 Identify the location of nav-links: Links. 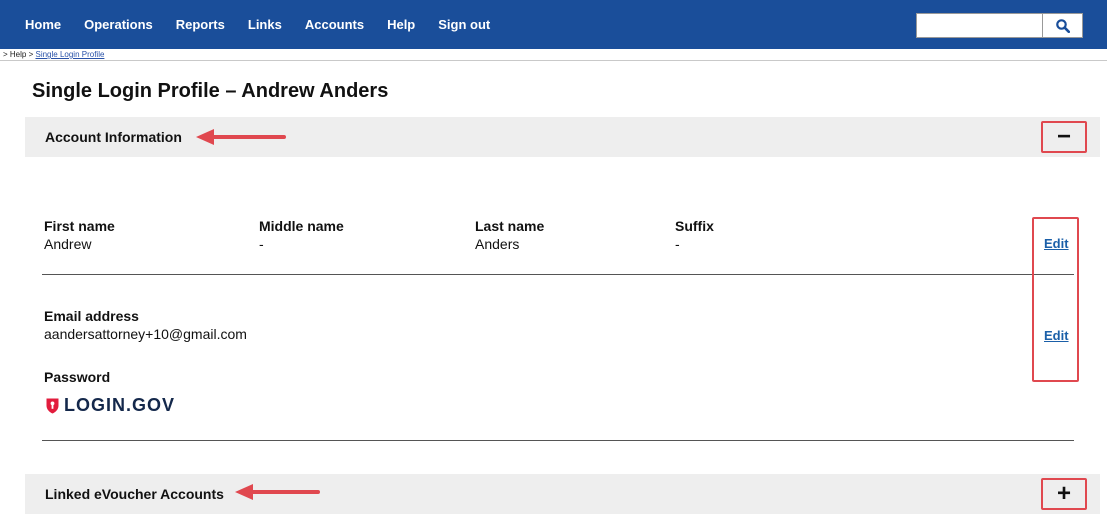
(265, 24).